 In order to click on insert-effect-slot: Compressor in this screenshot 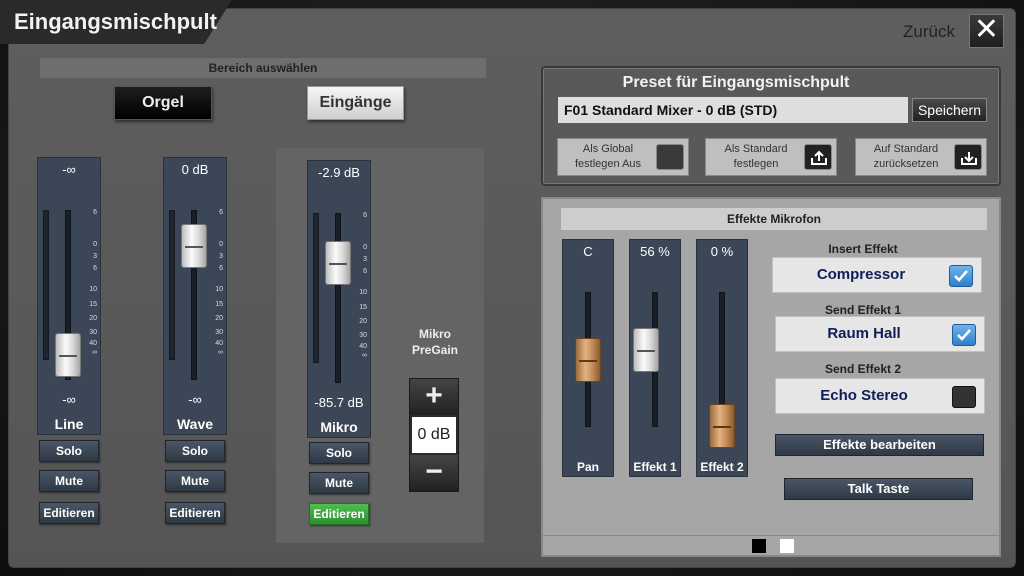, I will do `click(877, 275)`.